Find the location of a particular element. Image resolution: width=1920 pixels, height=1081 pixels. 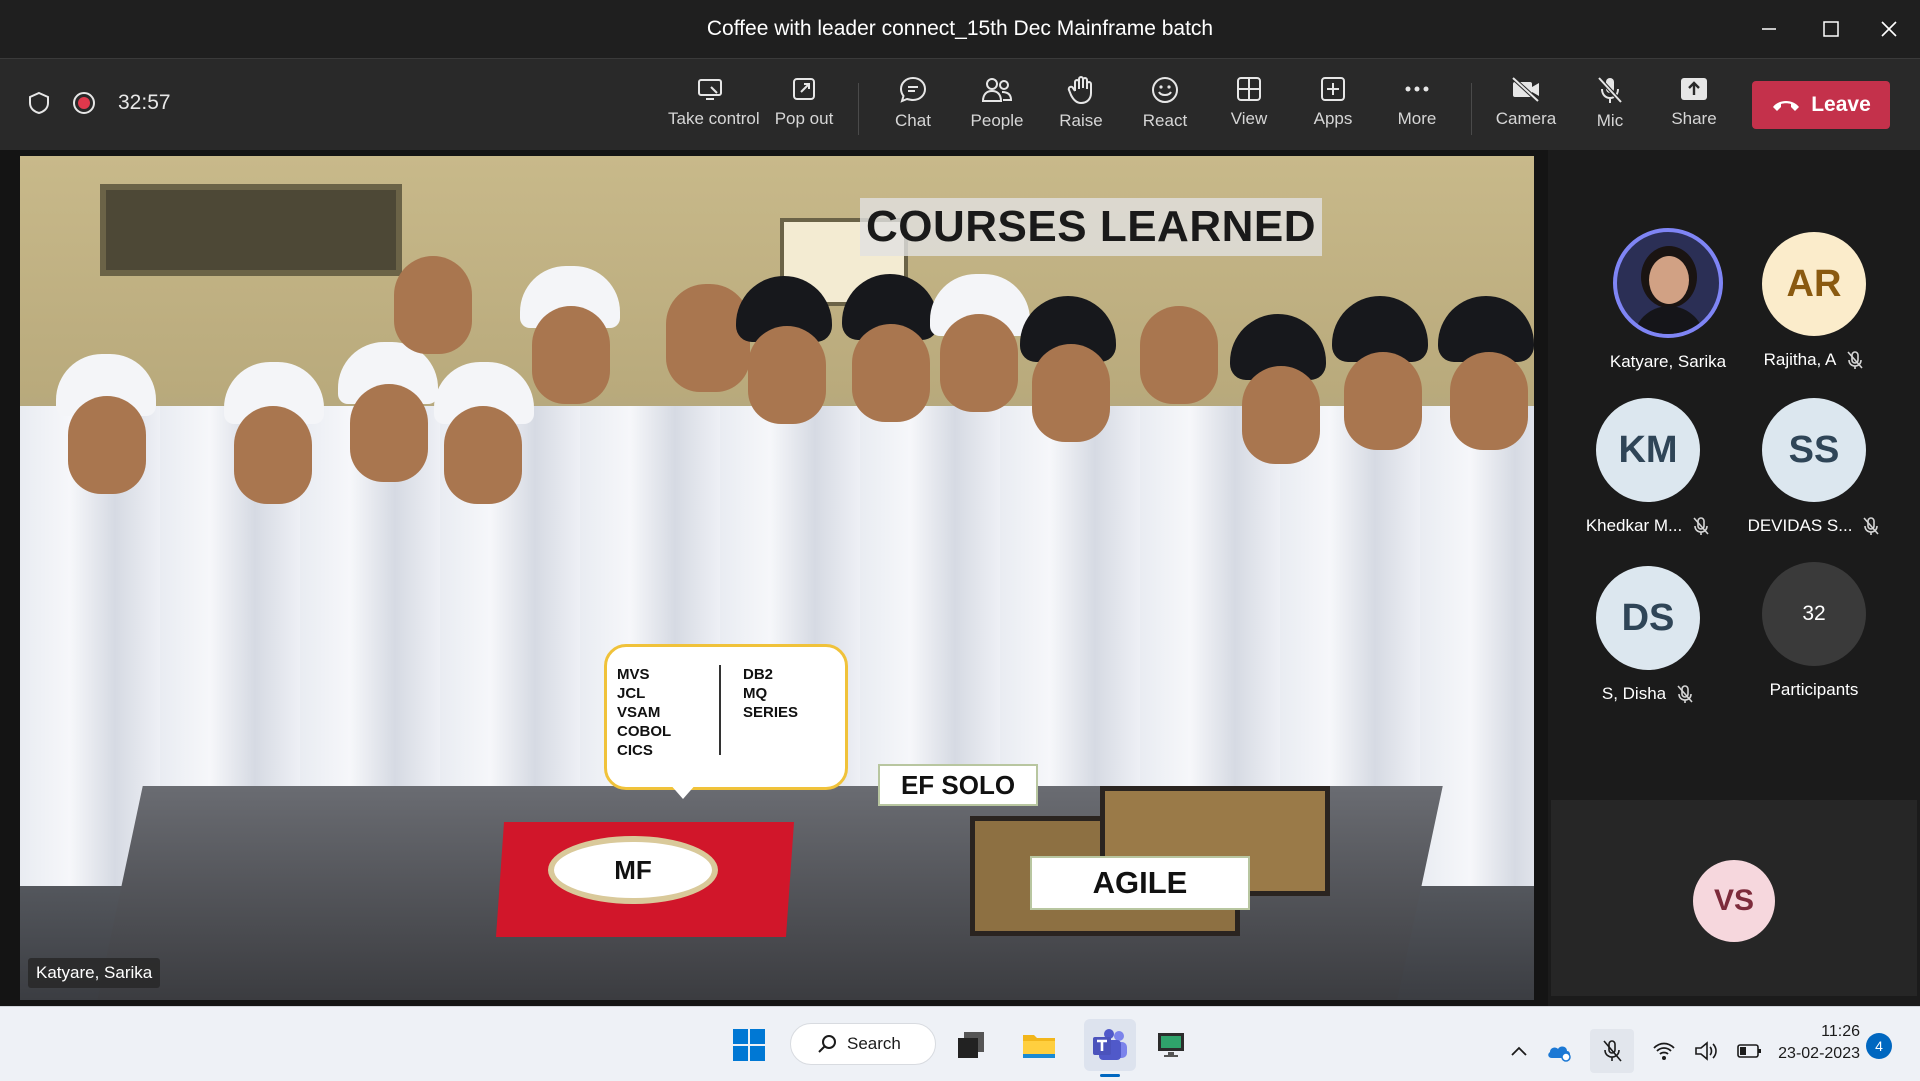

participant-tile: Katyare, Sarika is located at coordinates (1668, 300).